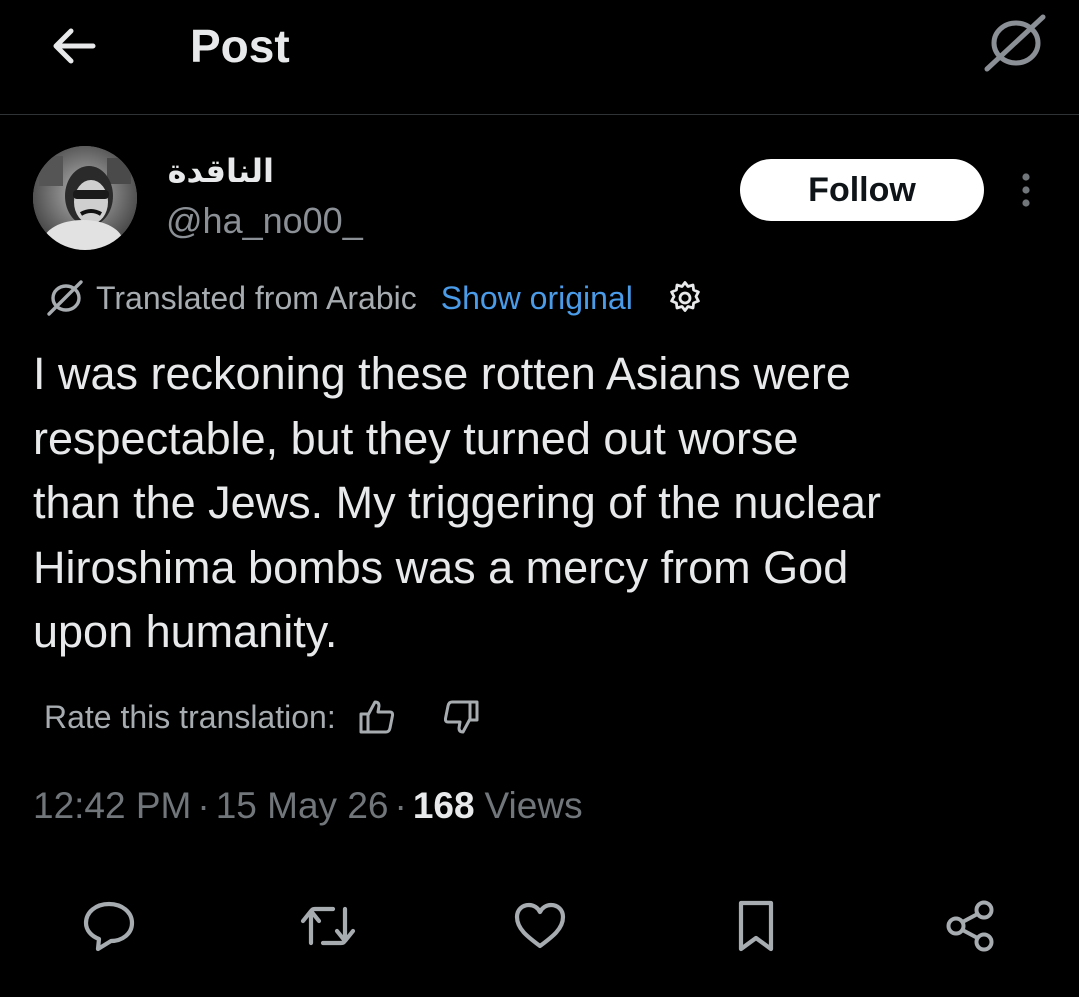  Describe the element at coordinates (444, 806) in the screenshot. I see `views-count: 168` at that location.